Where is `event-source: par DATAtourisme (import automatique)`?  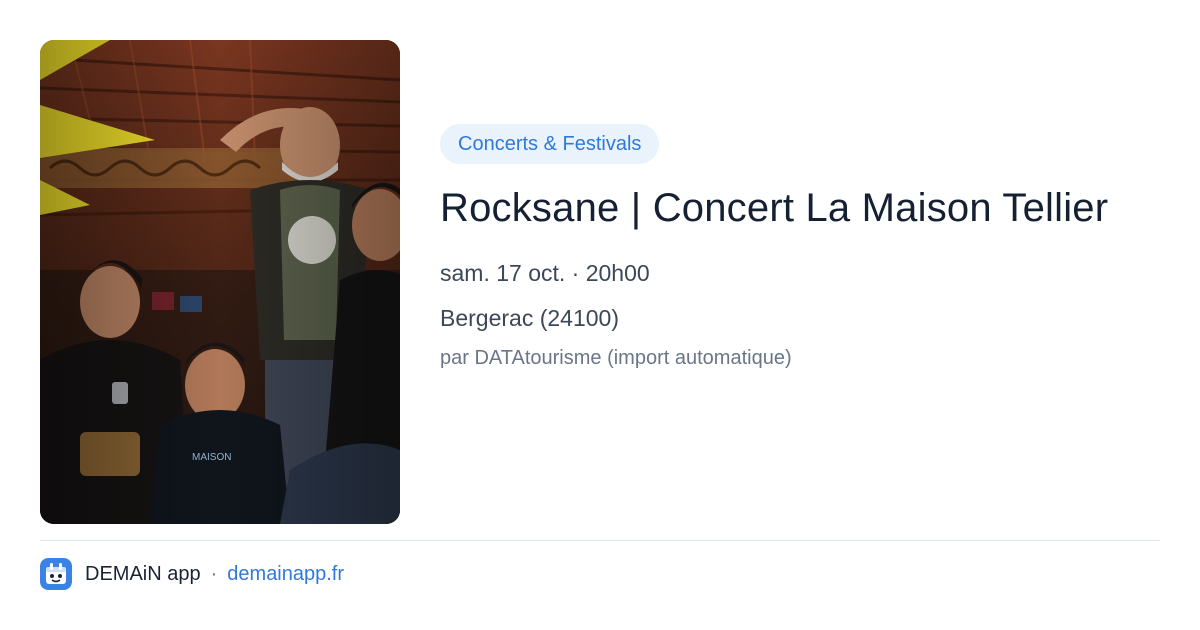 event-source: par DATAtourisme (import automatique) is located at coordinates (616, 358).